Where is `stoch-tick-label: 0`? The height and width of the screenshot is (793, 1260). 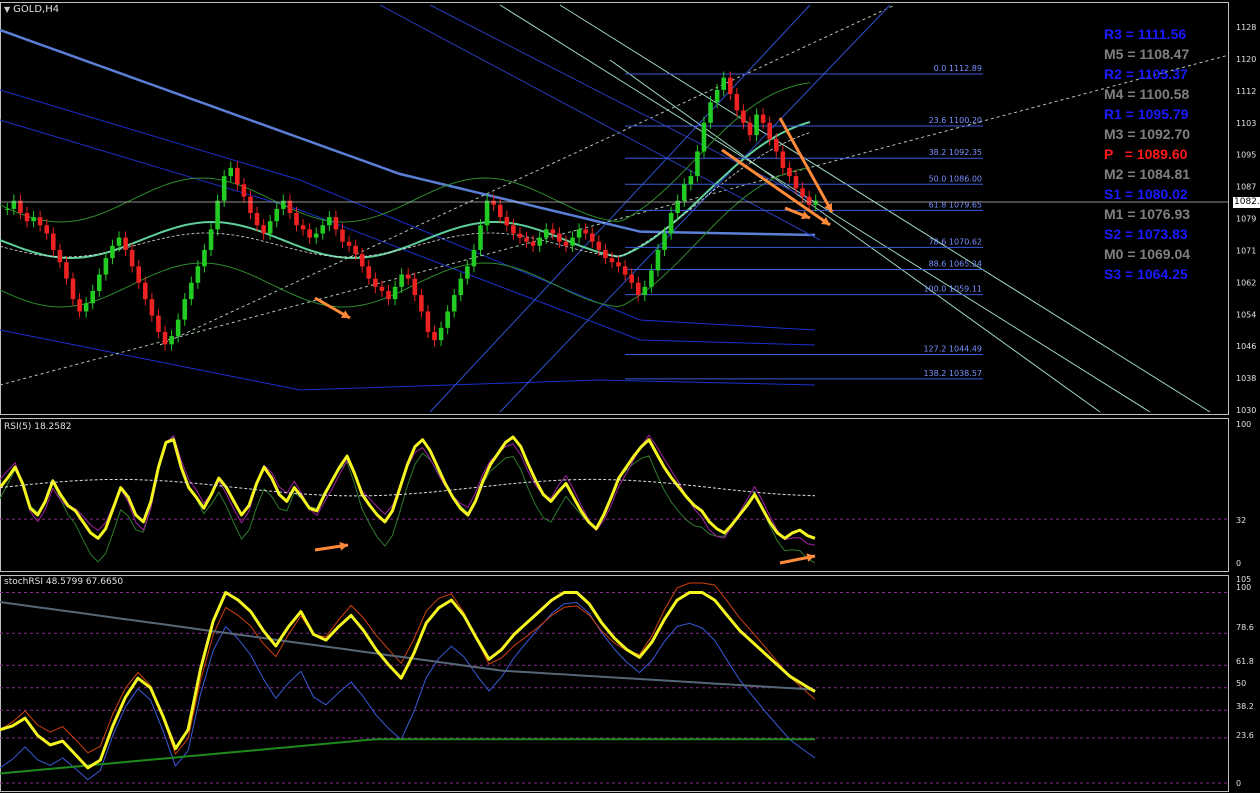 stoch-tick-label: 0 is located at coordinates (1238, 783).